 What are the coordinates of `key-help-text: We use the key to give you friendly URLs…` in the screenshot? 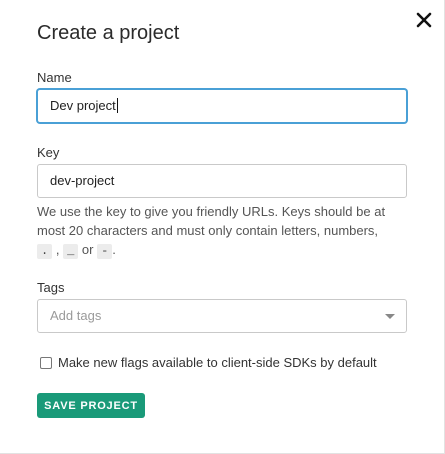 It's located at (222, 230).